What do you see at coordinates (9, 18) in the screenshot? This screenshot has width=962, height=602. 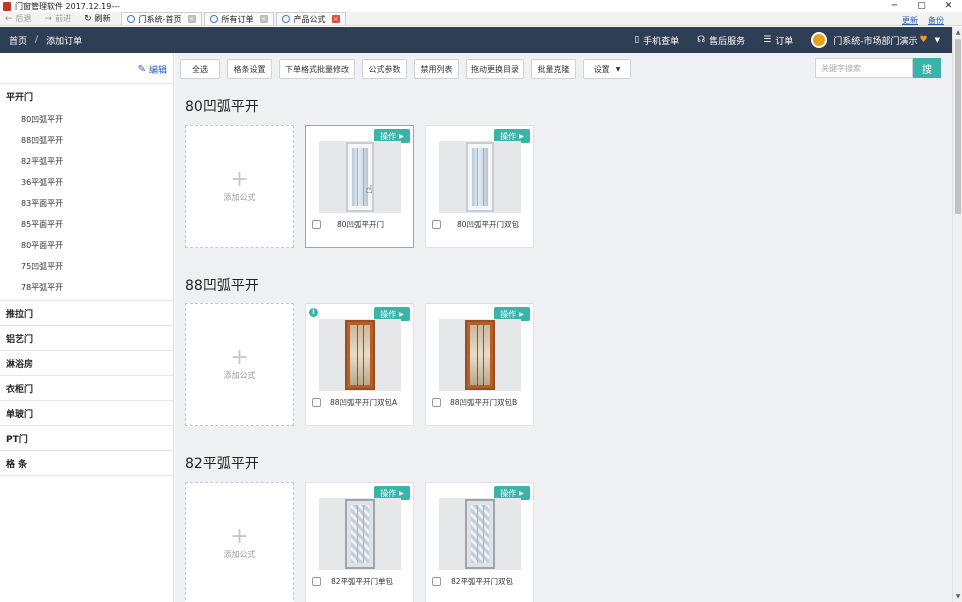 I see `back-arrow-icon: ←` at bounding box center [9, 18].